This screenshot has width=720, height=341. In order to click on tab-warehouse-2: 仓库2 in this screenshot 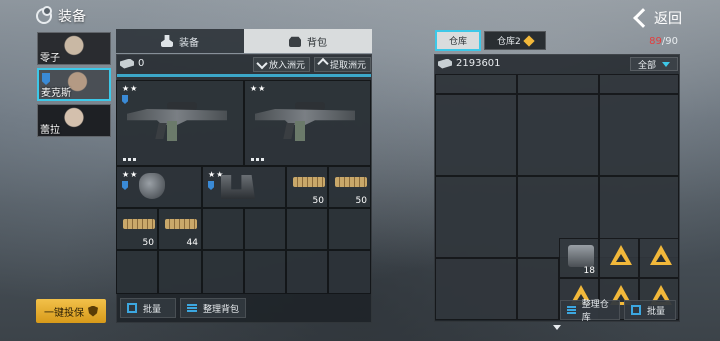, I will do `click(515, 40)`.